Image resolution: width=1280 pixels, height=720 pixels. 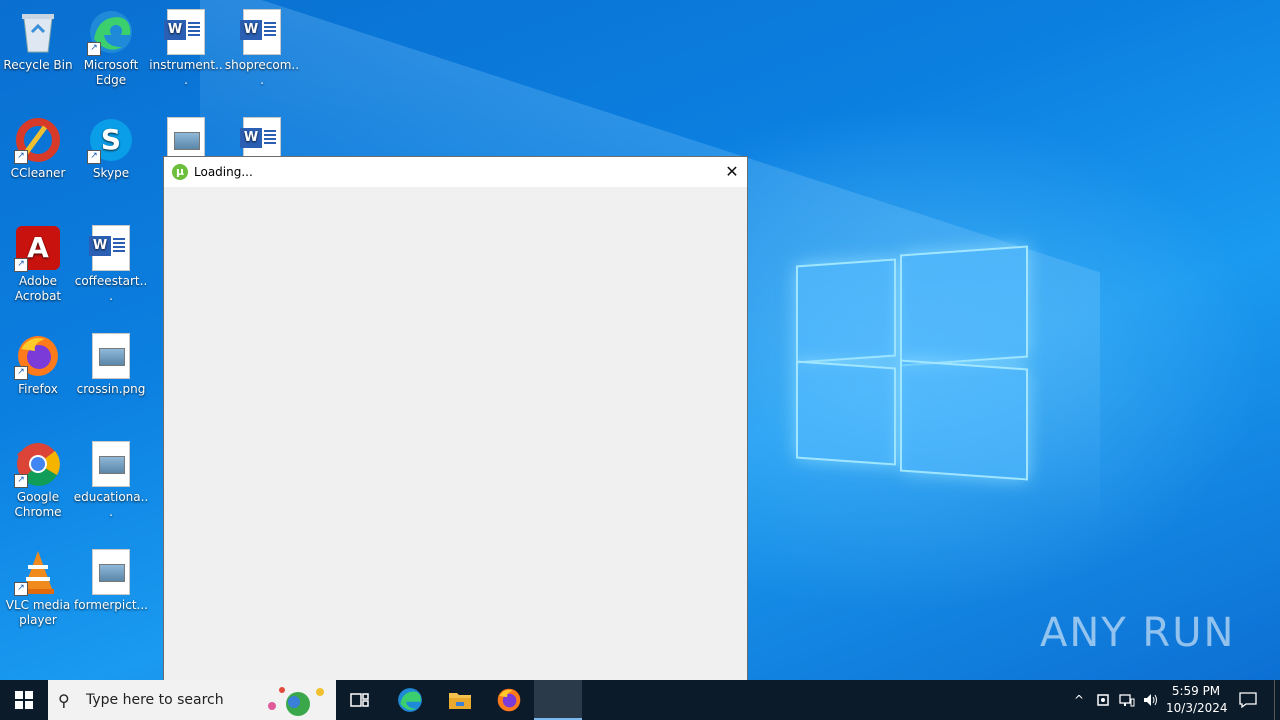 I want to click on window-titlebar: µ Loading... ✕, so click(x=455, y=172).